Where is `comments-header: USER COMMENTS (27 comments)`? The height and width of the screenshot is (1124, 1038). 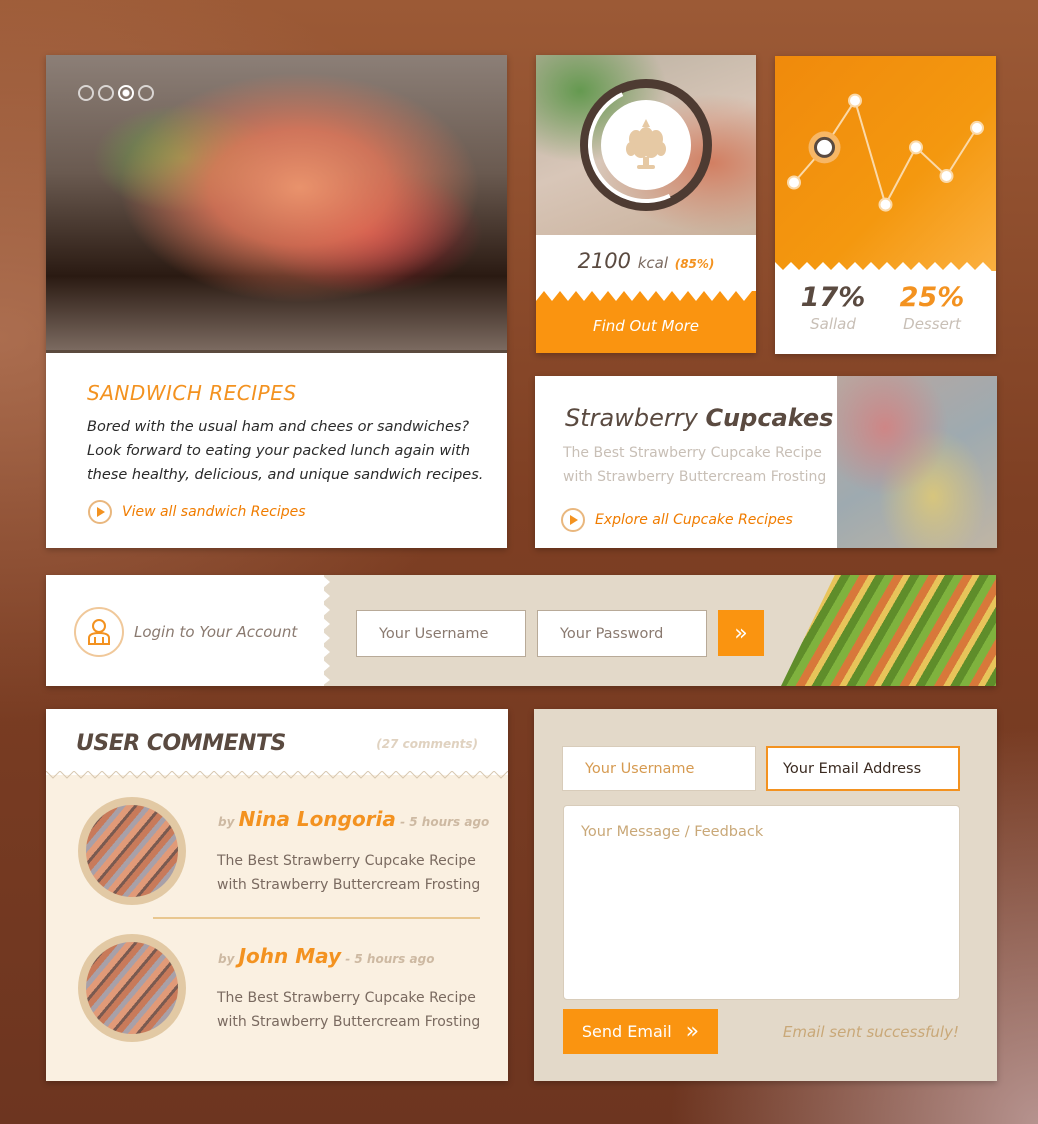 comments-header: USER COMMENTS (27 comments) is located at coordinates (277, 744).